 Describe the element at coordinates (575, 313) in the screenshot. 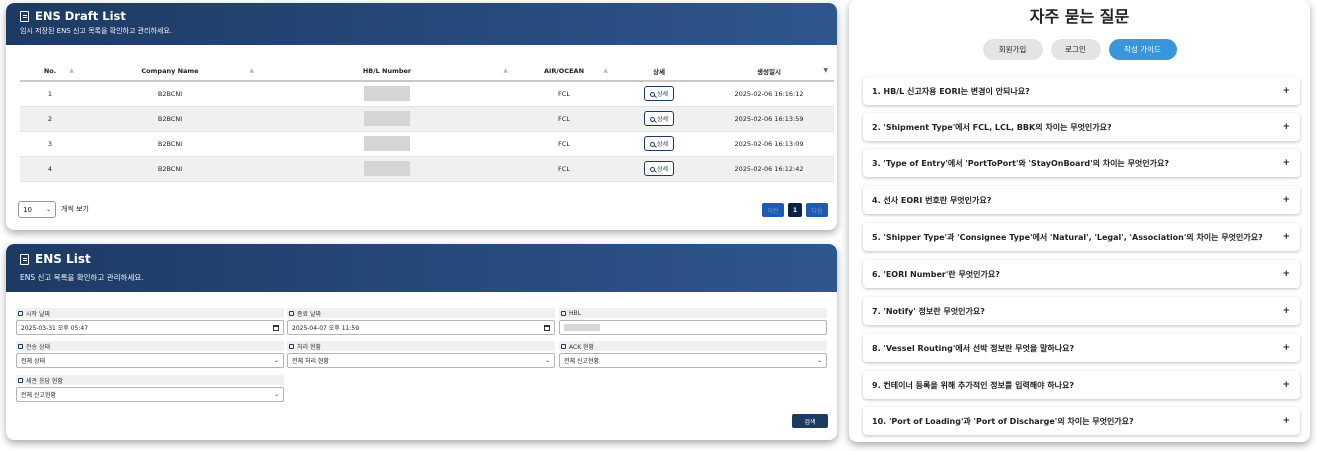

I see `hbl-label: HBL` at that location.